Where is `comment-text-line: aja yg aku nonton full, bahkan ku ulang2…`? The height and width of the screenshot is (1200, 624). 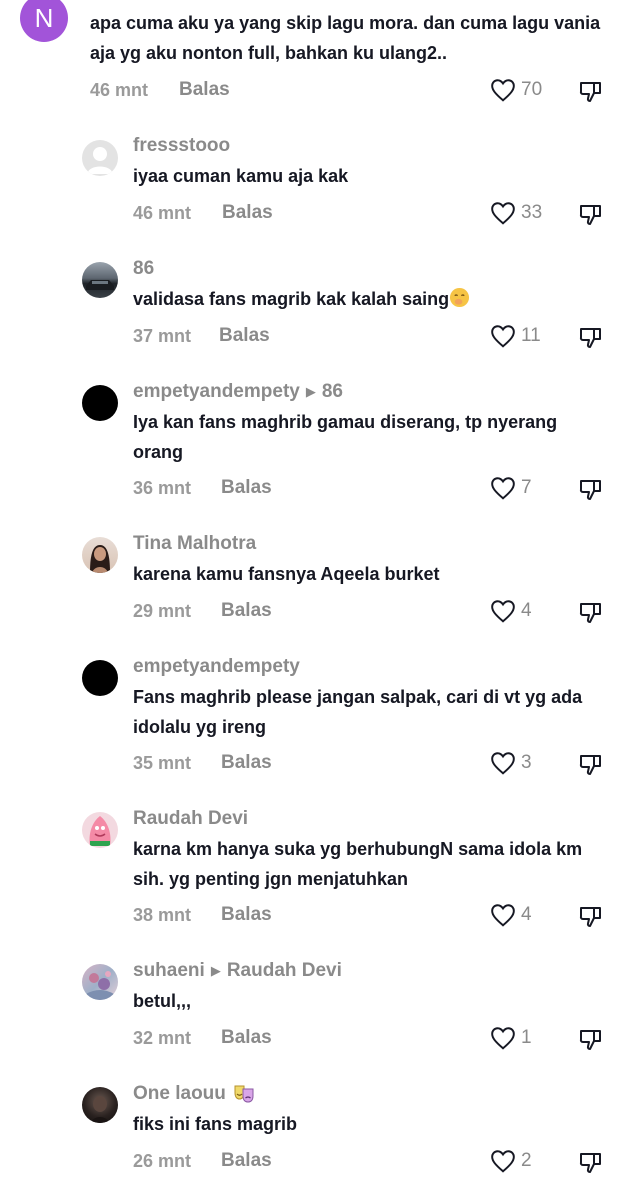
comment-text-line: aja yg aku nonton full, bahkan ku ulang2… is located at coordinates (269, 53).